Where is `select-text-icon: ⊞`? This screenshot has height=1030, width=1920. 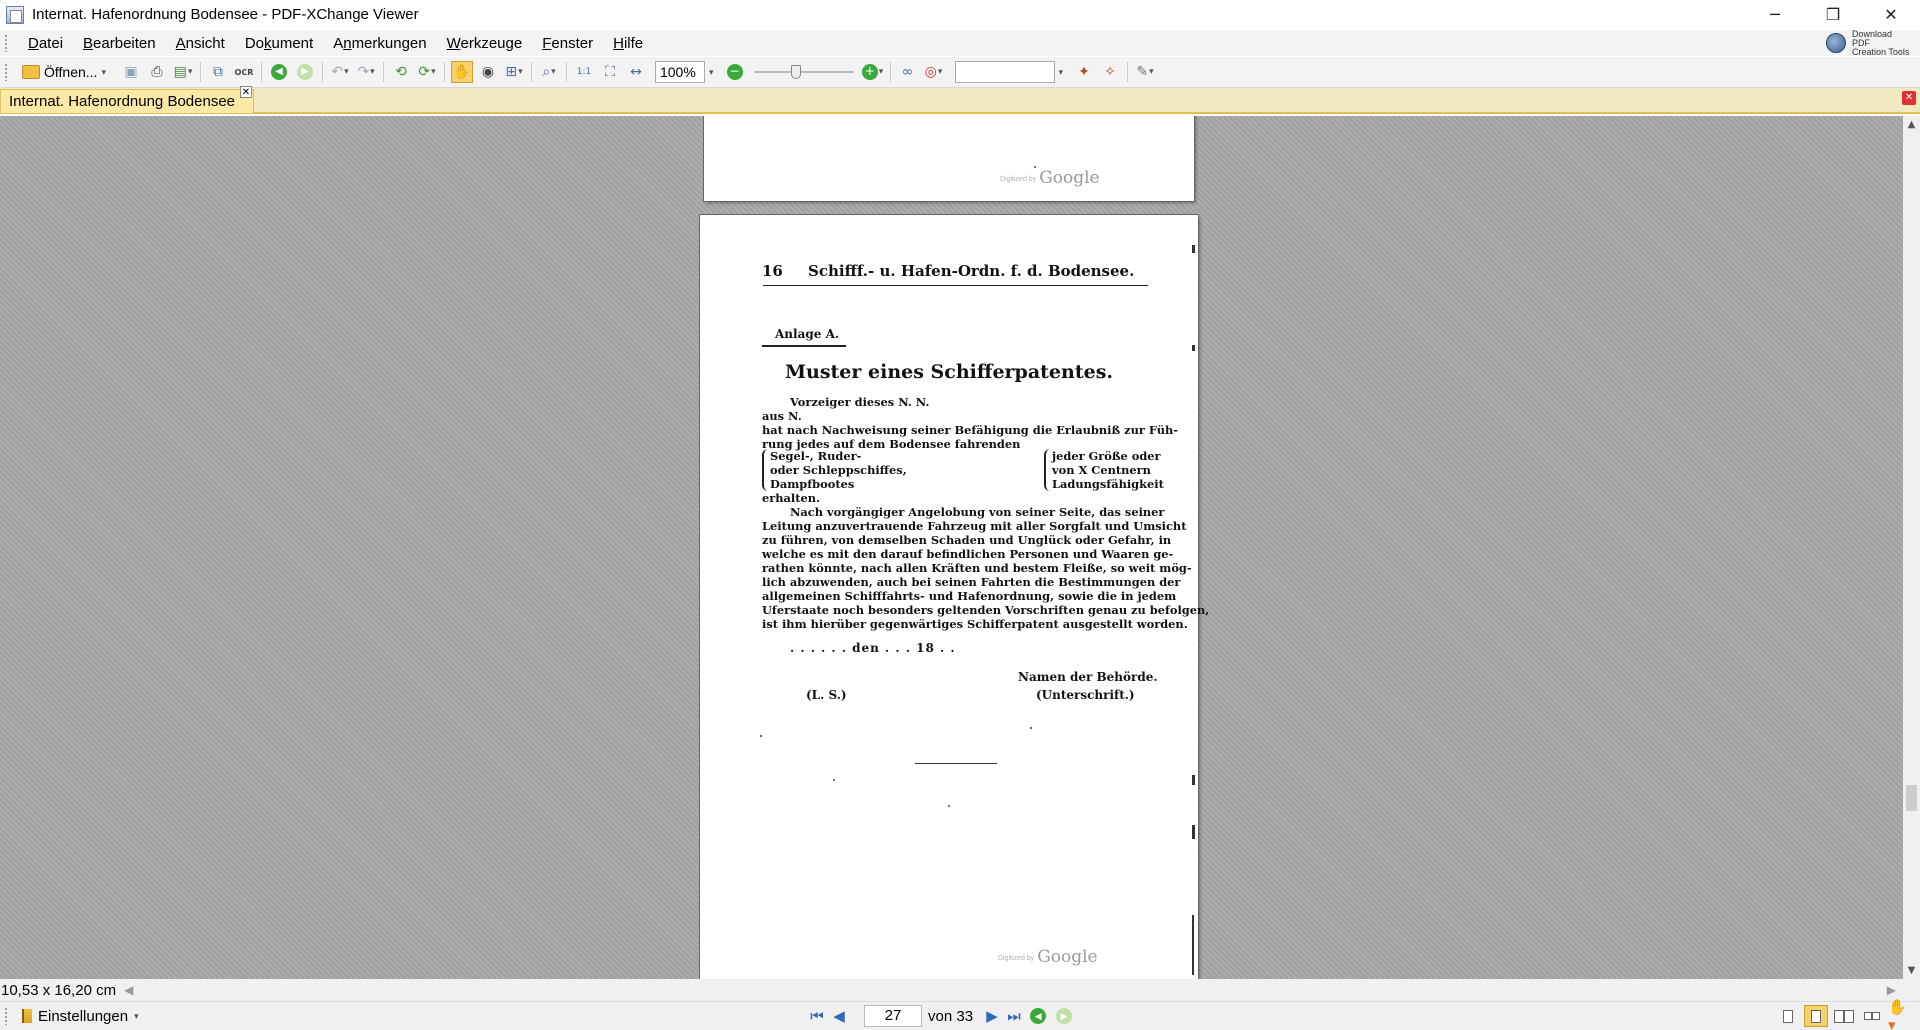
select-text-icon: ⊞ is located at coordinates (514, 72).